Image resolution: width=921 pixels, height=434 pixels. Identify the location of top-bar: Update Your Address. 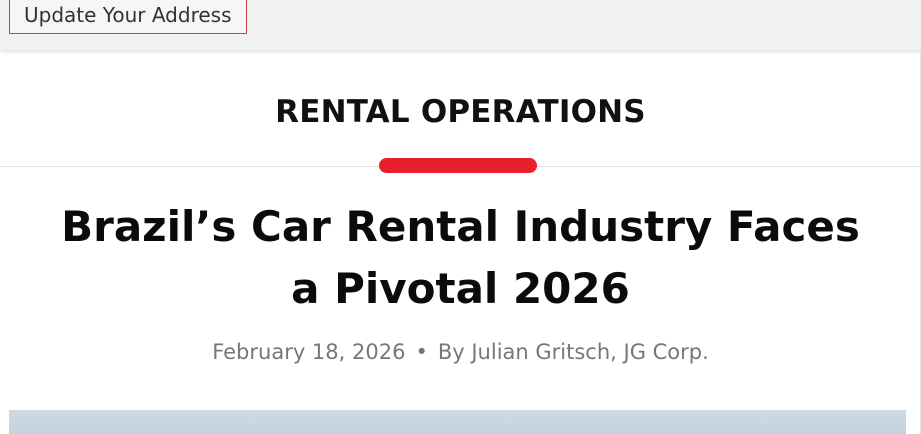
(460, 25).